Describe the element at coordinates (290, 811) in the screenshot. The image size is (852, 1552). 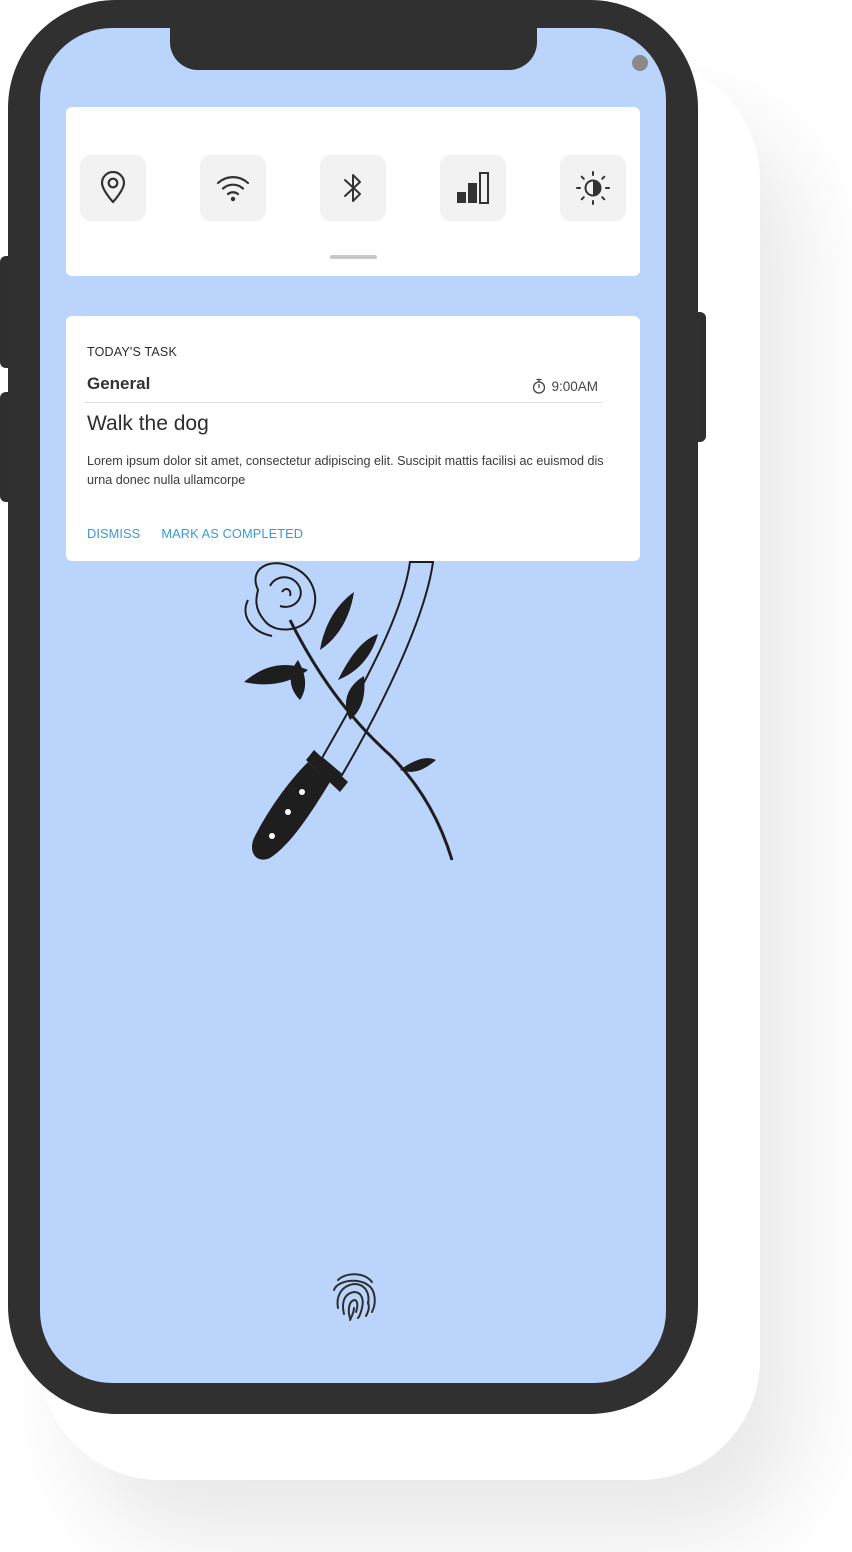
I see `knife-handle` at that location.